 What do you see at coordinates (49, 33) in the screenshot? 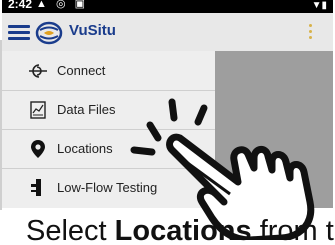
I see `vusitu-logo-icon` at bounding box center [49, 33].